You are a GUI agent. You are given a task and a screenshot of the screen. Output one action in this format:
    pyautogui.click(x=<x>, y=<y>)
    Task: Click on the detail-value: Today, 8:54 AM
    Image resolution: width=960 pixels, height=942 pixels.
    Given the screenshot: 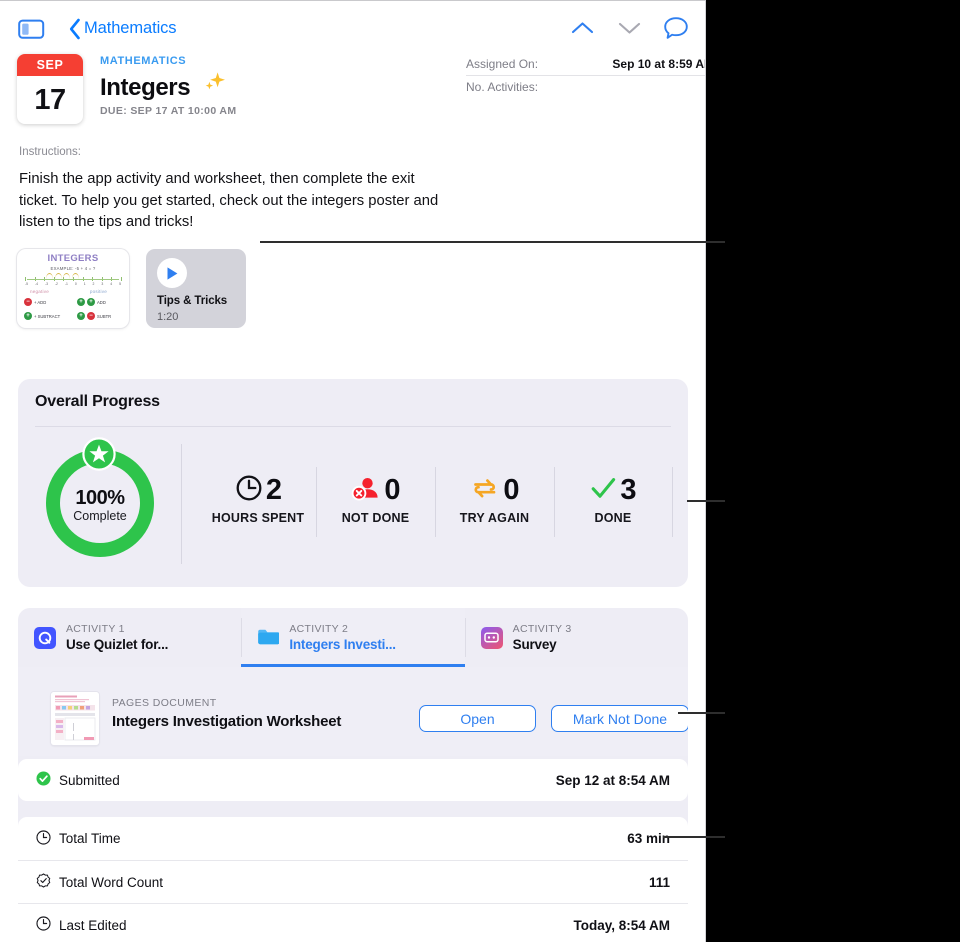 What is the action you would take?
    pyautogui.click(x=621, y=925)
    